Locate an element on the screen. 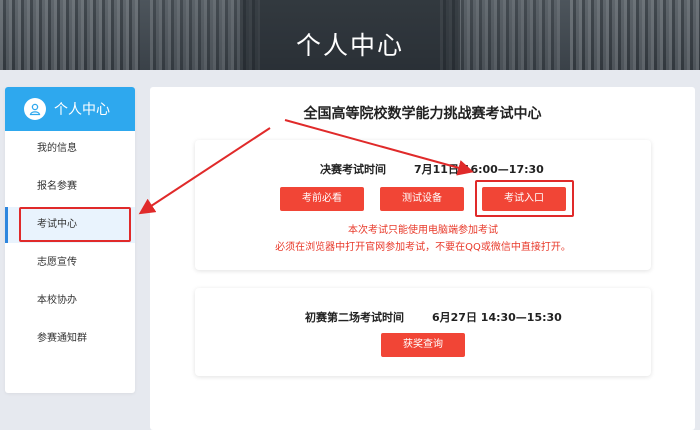 The width and height of the screenshot is (700, 430). award-query-button: 获奖查询 is located at coordinates (423, 345).